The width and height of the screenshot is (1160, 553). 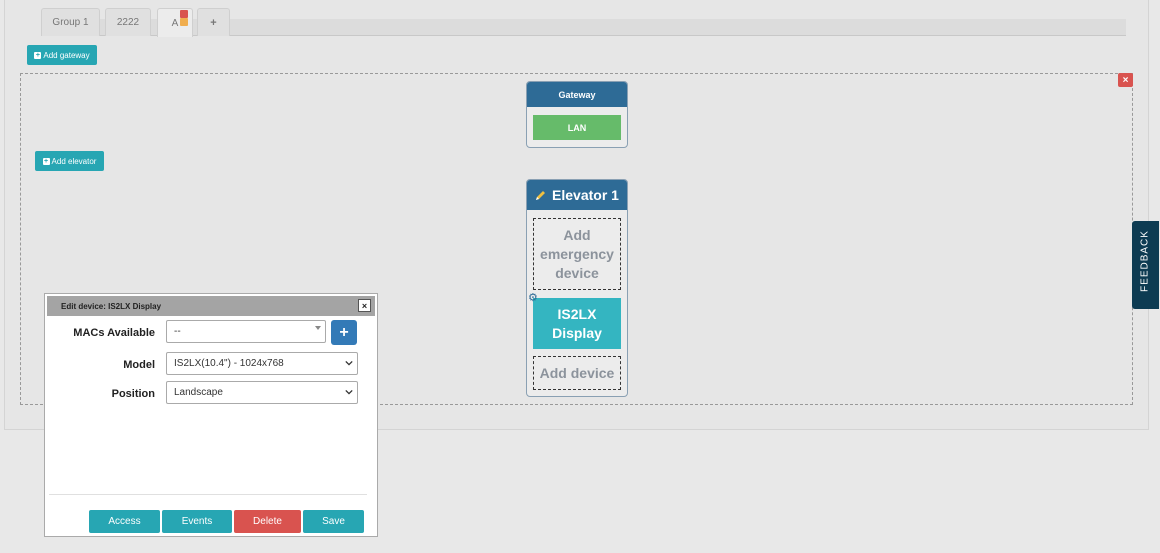 I want to click on add-elevator-label: Add elevator, so click(x=74, y=161).